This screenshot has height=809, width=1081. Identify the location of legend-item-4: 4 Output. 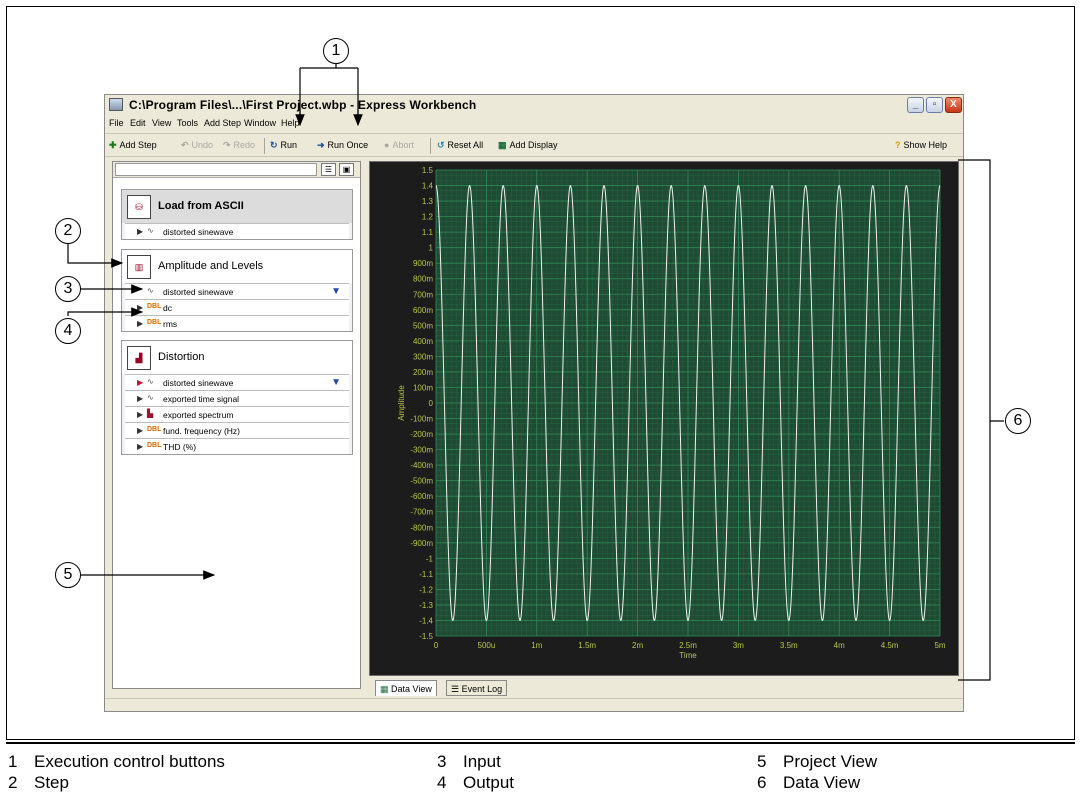
(475, 783).